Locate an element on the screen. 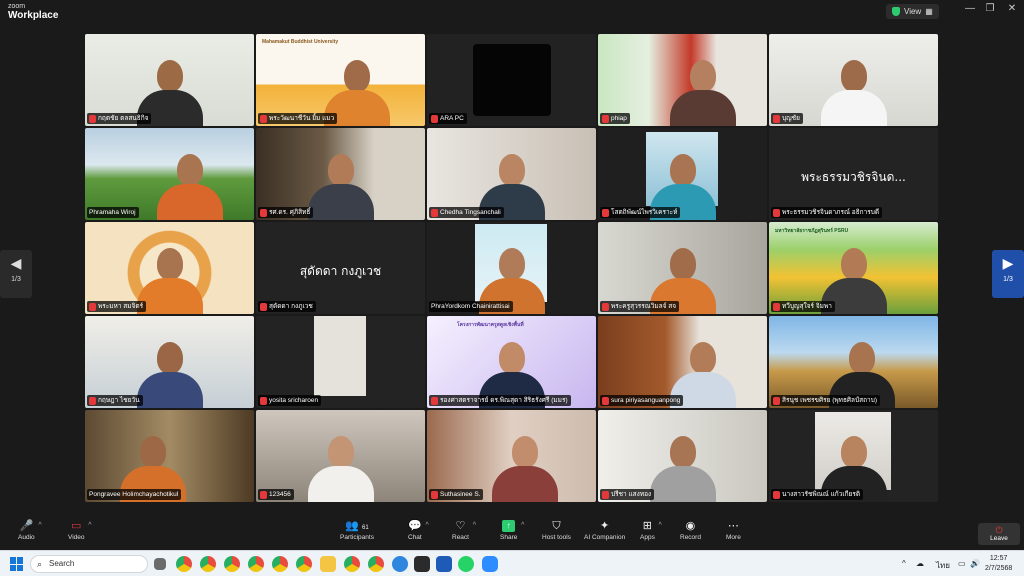 This screenshot has width=1024, height=576. participant-tile: PhraYordkom Chainirattisai is located at coordinates (511, 268).